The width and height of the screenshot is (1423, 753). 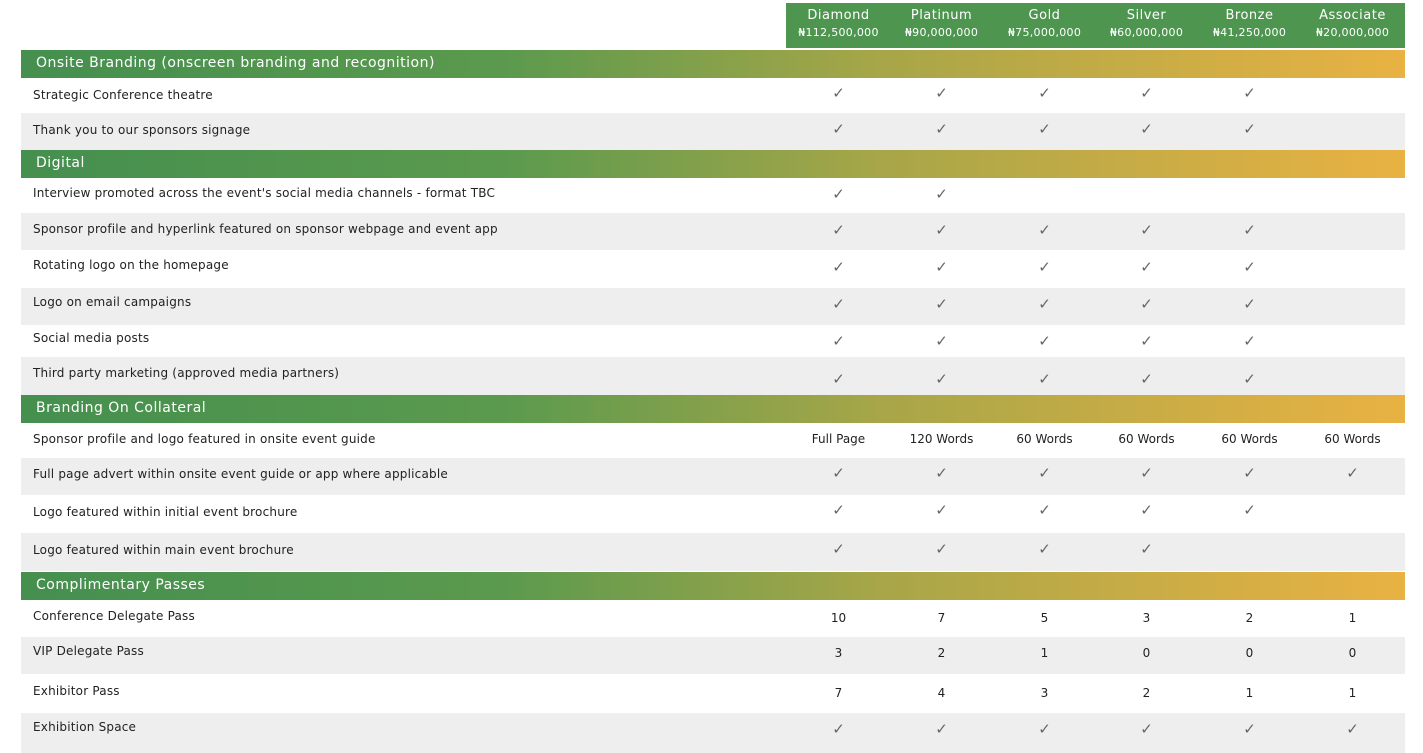 I want to click on tier-name: Silver, so click(x=1146, y=15).